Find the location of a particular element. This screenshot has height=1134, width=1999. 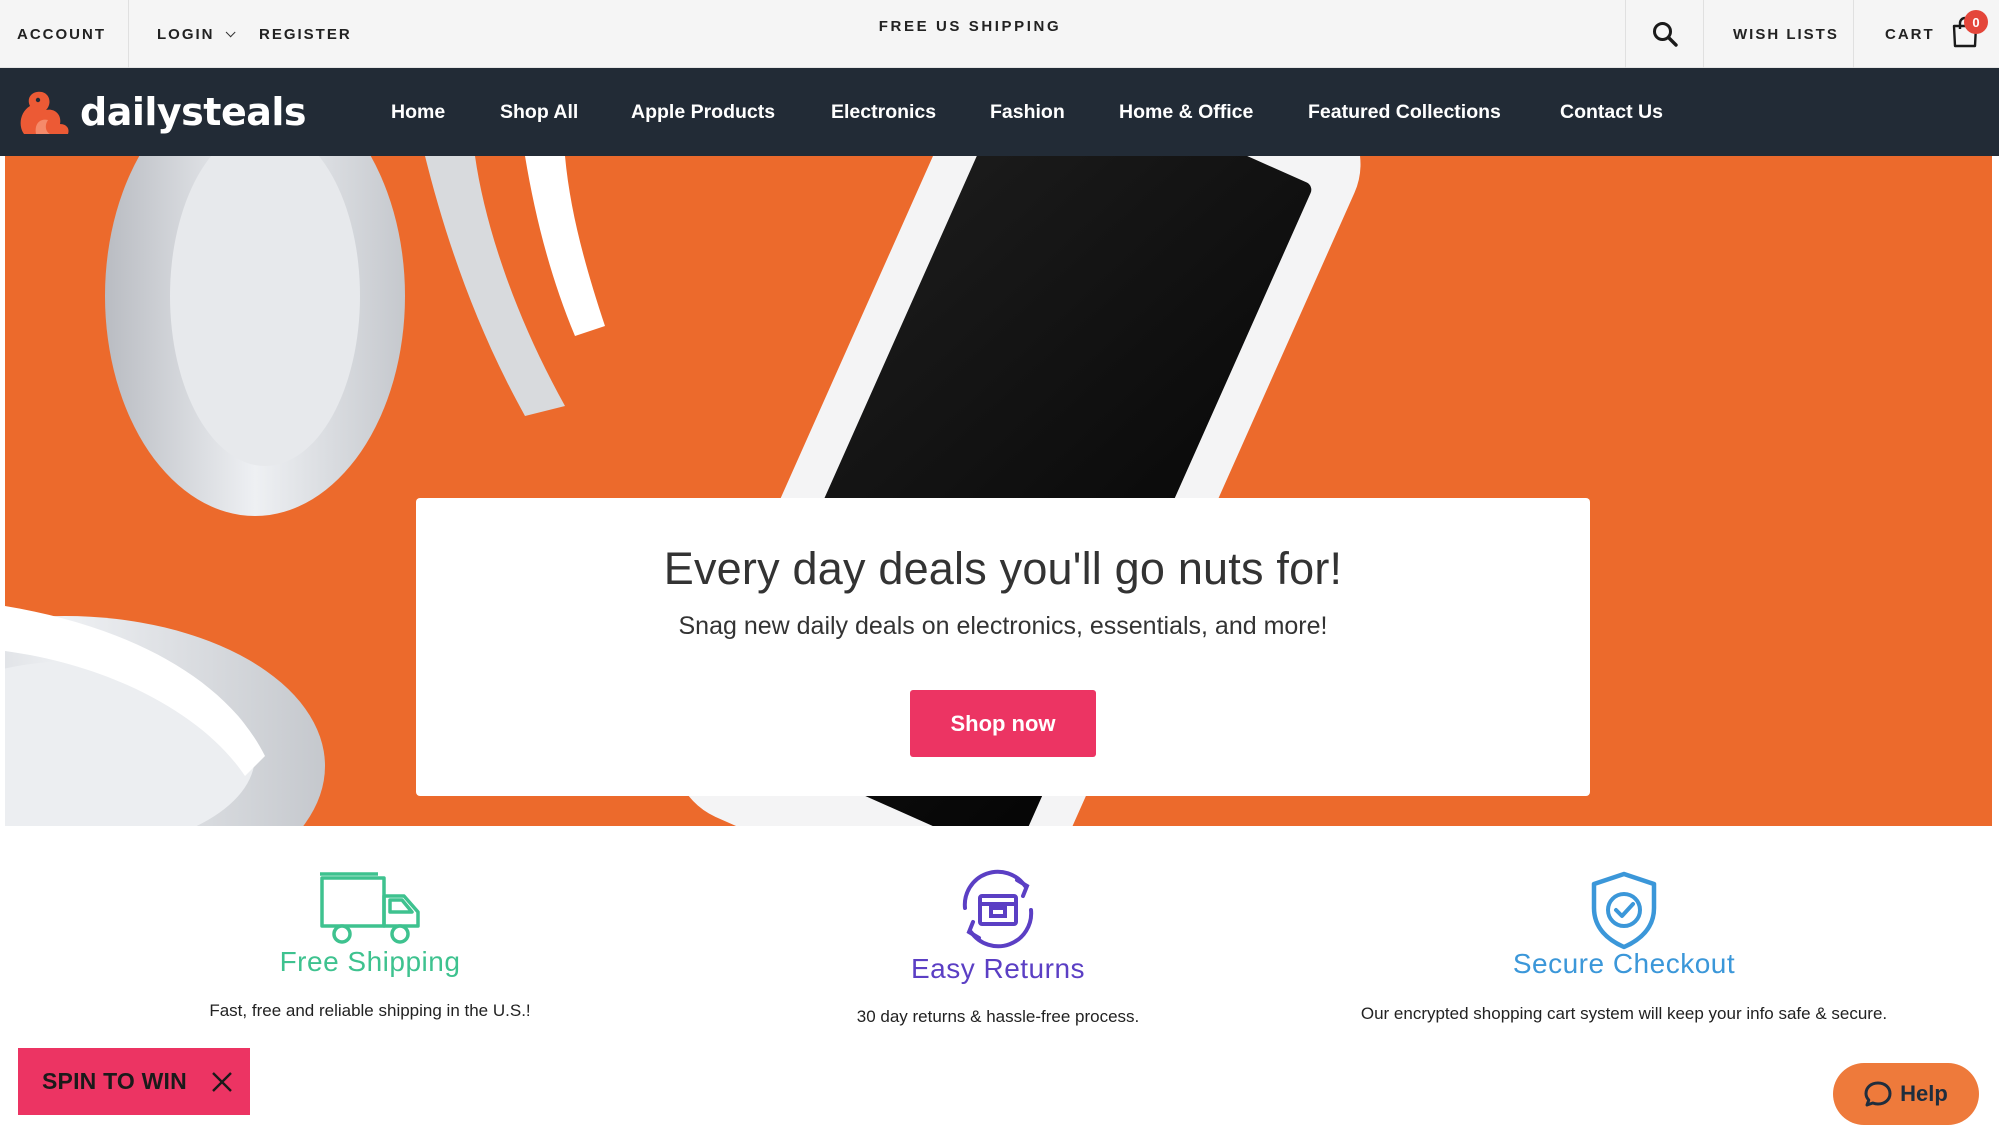

spin-to-win-widget: SPIN TO WIN is located at coordinates (134, 1081).